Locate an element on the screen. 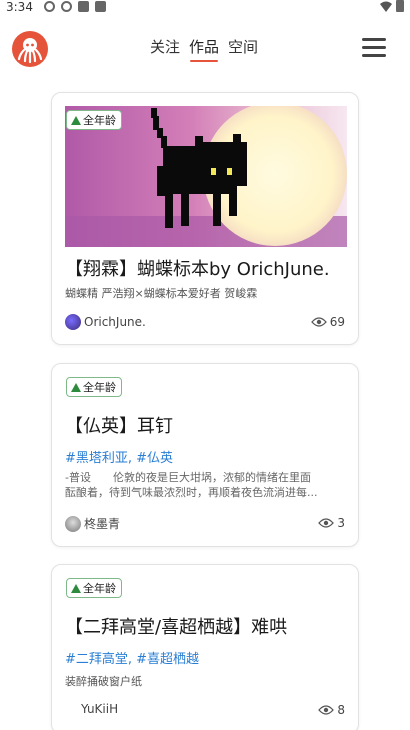  author-name: 柊墨青 is located at coordinates (102, 524).